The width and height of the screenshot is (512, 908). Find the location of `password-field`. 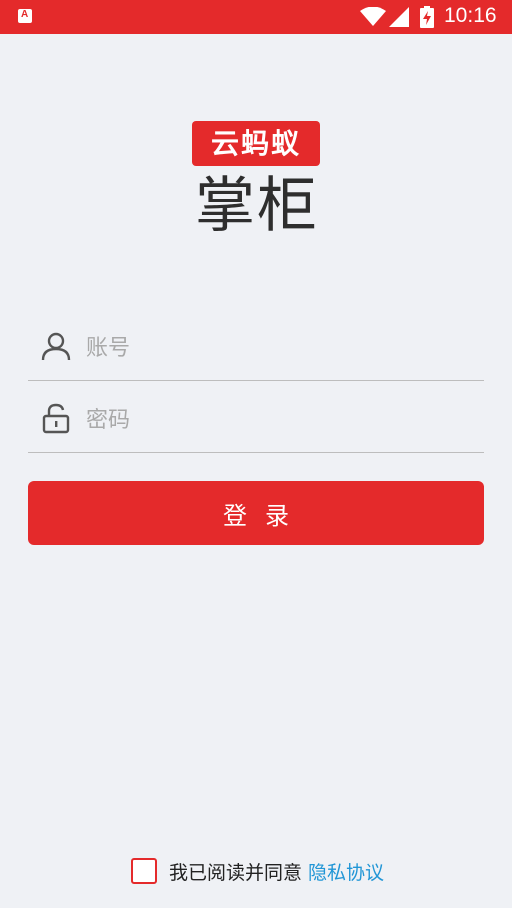

password-field is located at coordinates (256, 420).